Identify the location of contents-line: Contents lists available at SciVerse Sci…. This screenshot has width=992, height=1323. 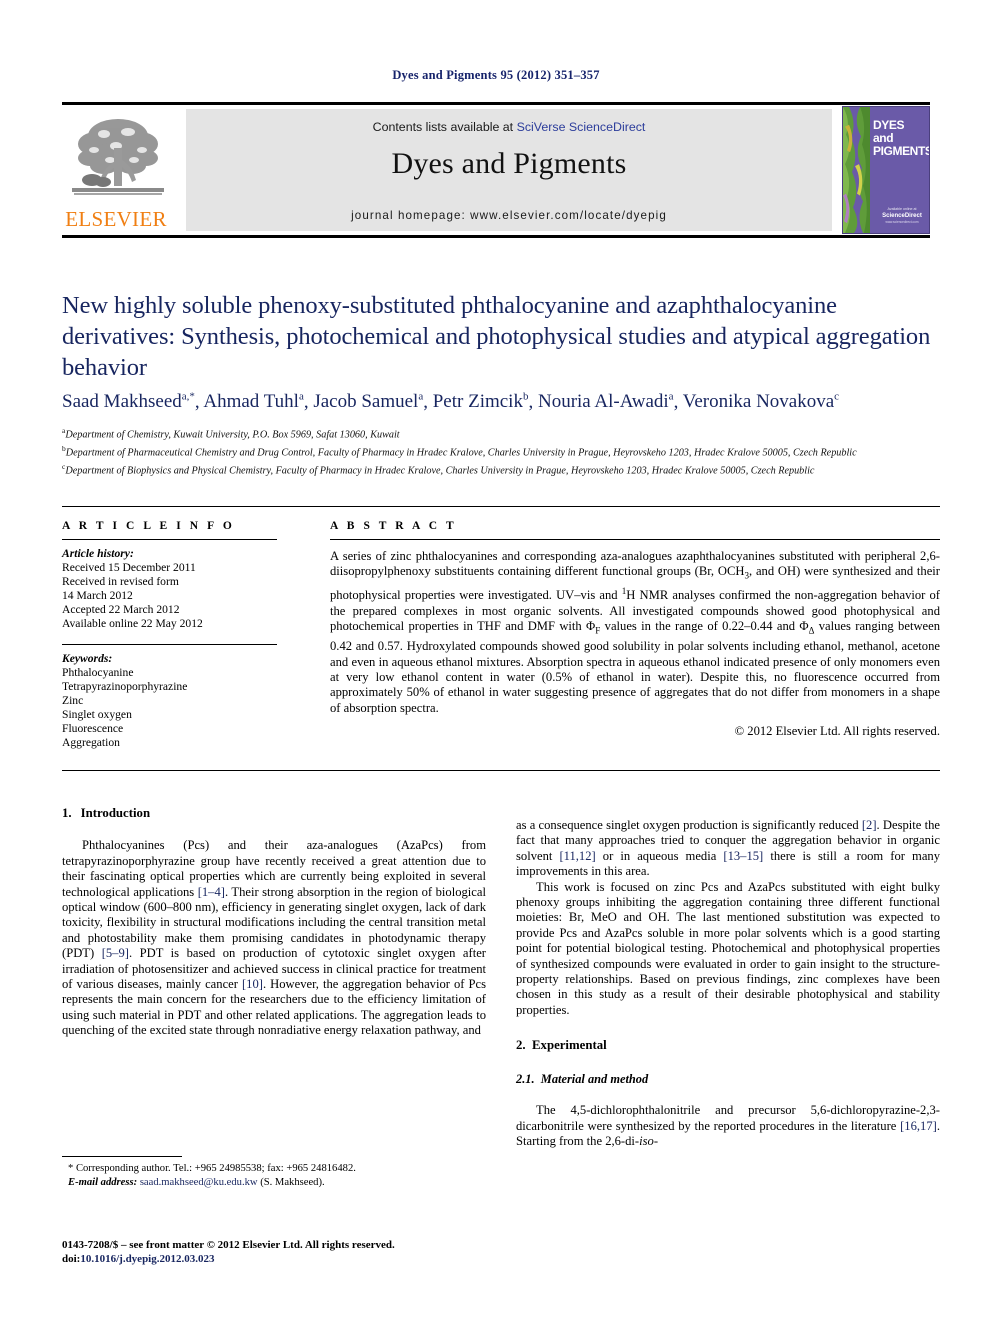
(509, 127).